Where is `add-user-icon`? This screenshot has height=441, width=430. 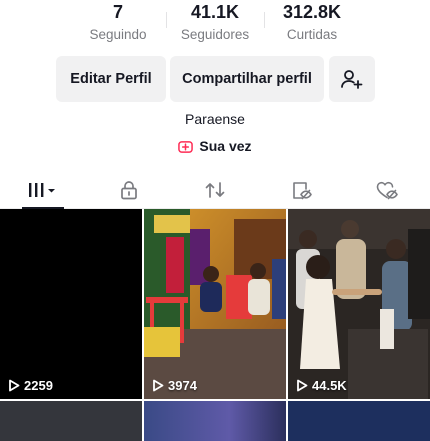 add-user-icon is located at coordinates (352, 79).